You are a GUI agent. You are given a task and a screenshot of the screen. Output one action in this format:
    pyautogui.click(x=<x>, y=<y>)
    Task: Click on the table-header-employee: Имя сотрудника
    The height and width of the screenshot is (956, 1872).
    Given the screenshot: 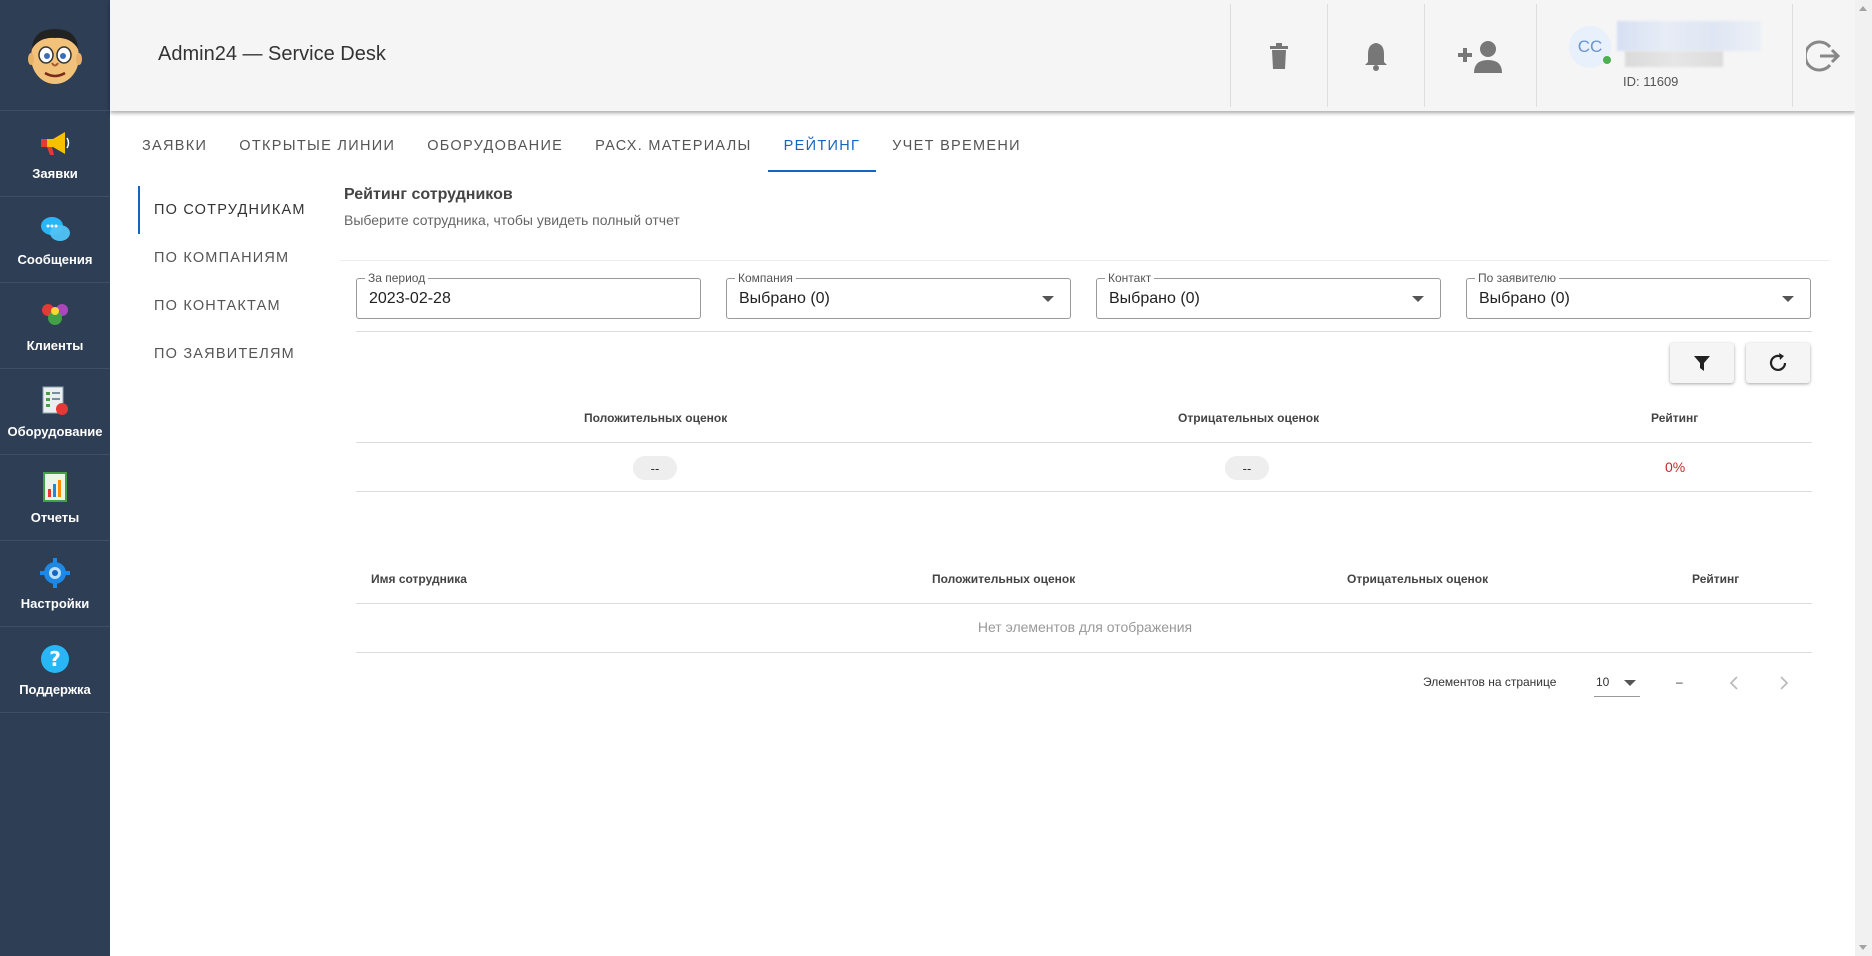 What is the action you would take?
    pyautogui.click(x=419, y=579)
    